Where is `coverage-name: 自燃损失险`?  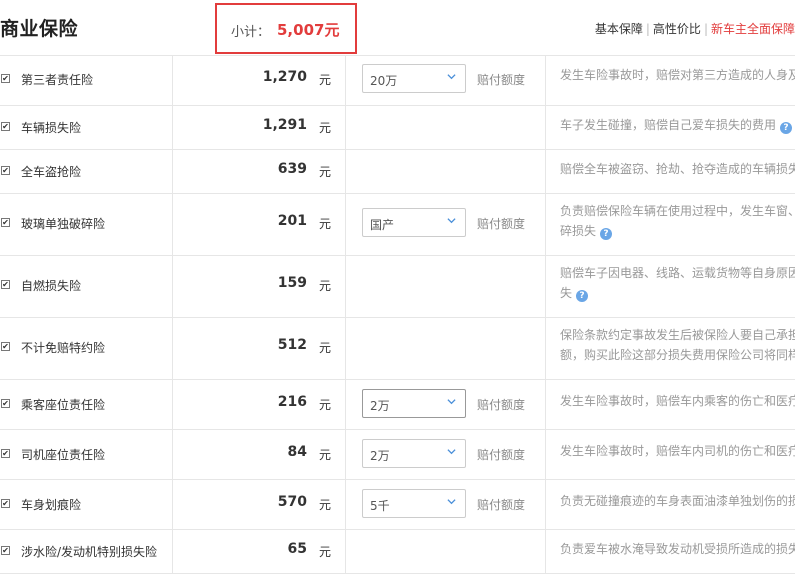 coverage-name: 自燃损失险 is located at coordinates (51, 286).